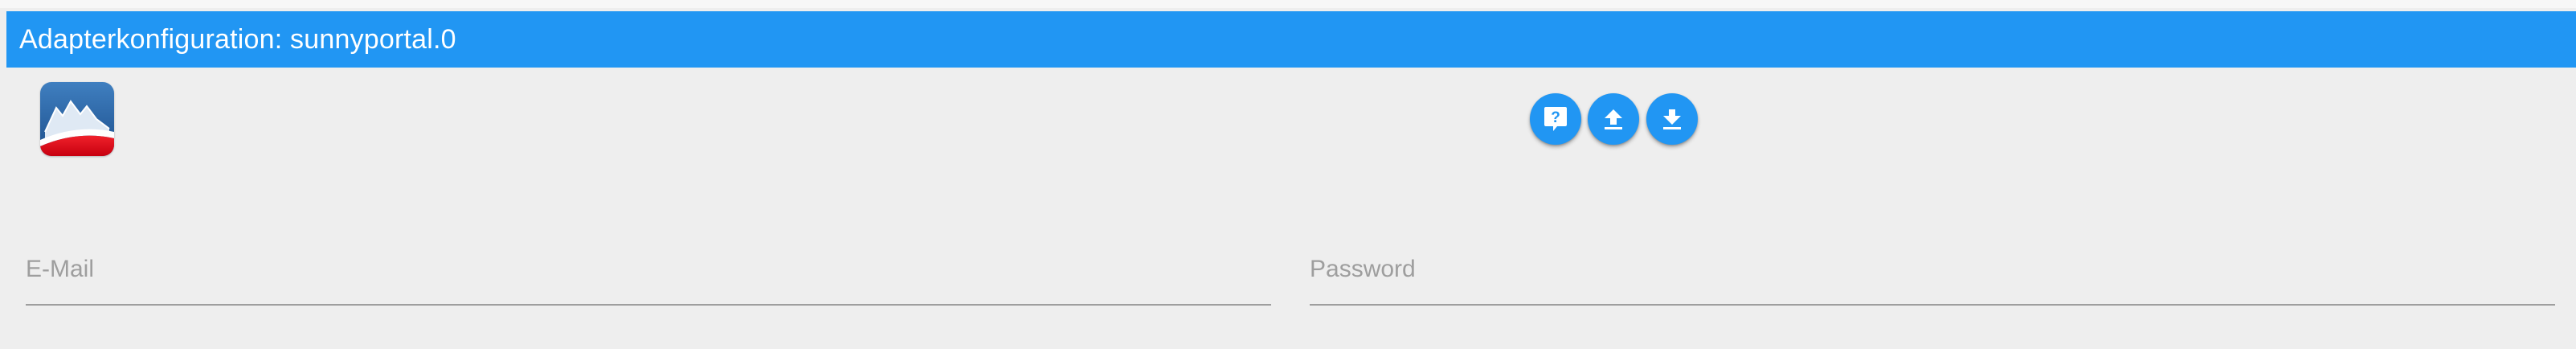 The image size is (2576, 349). I want to click on upload-icon, so click(1613, 119).